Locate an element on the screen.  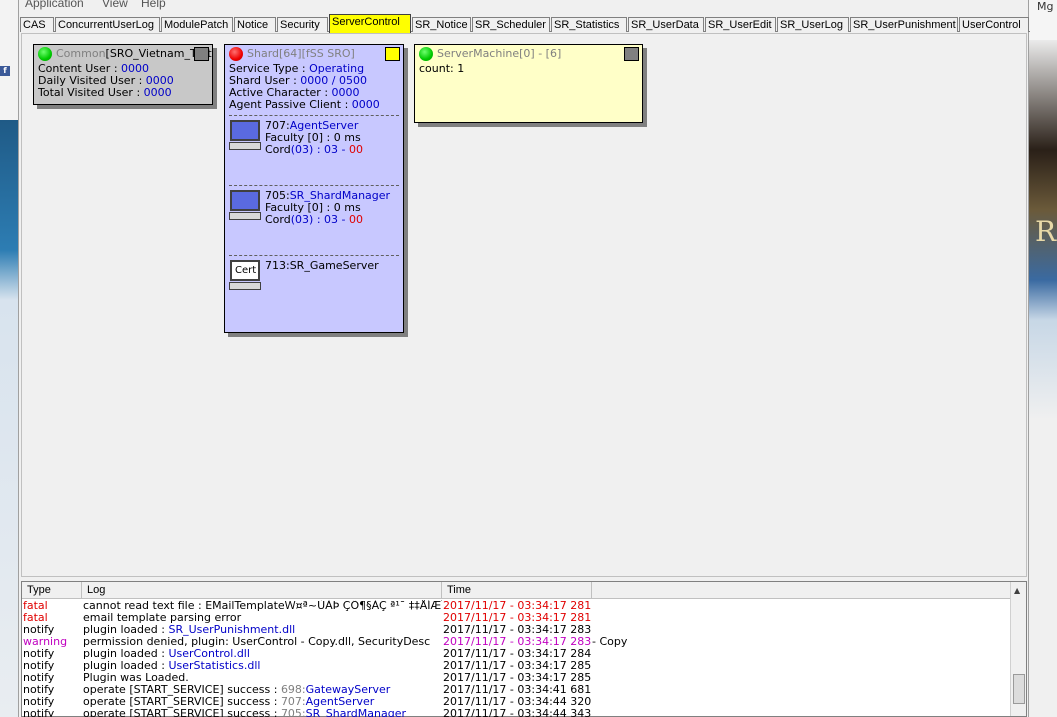
tab-cas: CAS is located at coordinates (37, 24).